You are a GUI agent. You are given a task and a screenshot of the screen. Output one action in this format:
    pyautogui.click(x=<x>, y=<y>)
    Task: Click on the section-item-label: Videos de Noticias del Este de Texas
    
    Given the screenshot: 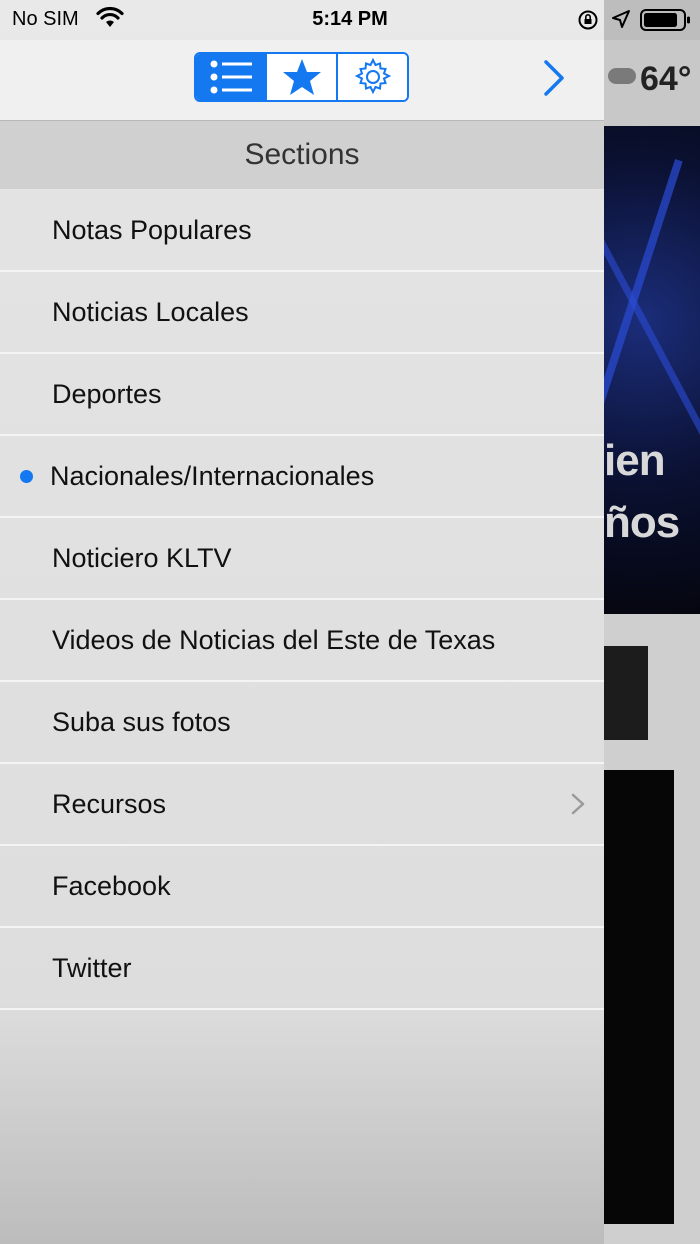 What is the action you would take?
    pyautogui.click(x=274, y=639)
    